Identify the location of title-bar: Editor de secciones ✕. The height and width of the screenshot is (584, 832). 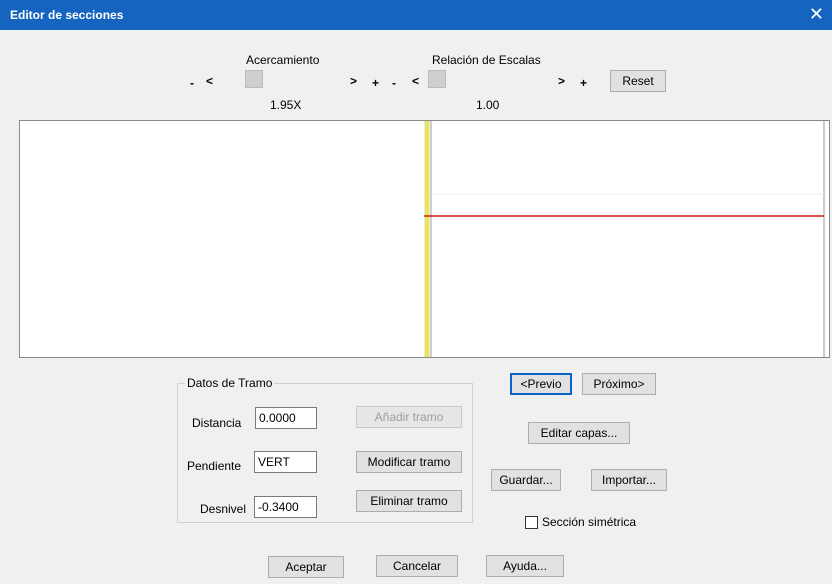
(416, 15).